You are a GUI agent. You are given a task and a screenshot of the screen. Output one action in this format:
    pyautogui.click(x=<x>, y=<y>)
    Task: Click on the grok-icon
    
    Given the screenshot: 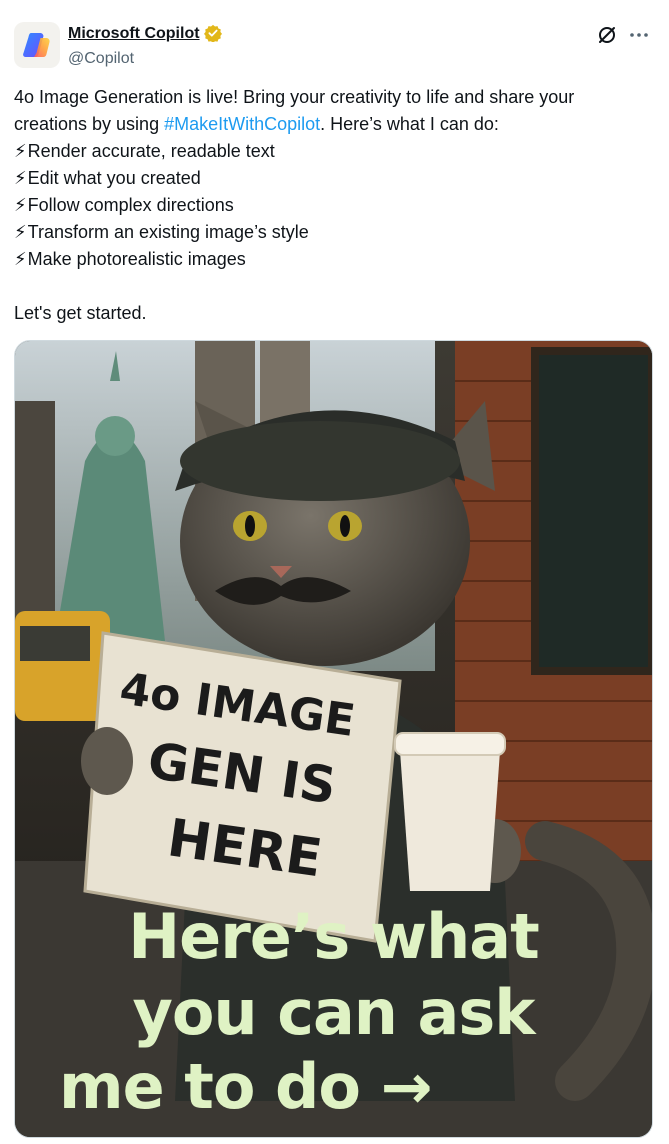 What is the action you would take?
    pyautogui.click(x=607, y=37)
    